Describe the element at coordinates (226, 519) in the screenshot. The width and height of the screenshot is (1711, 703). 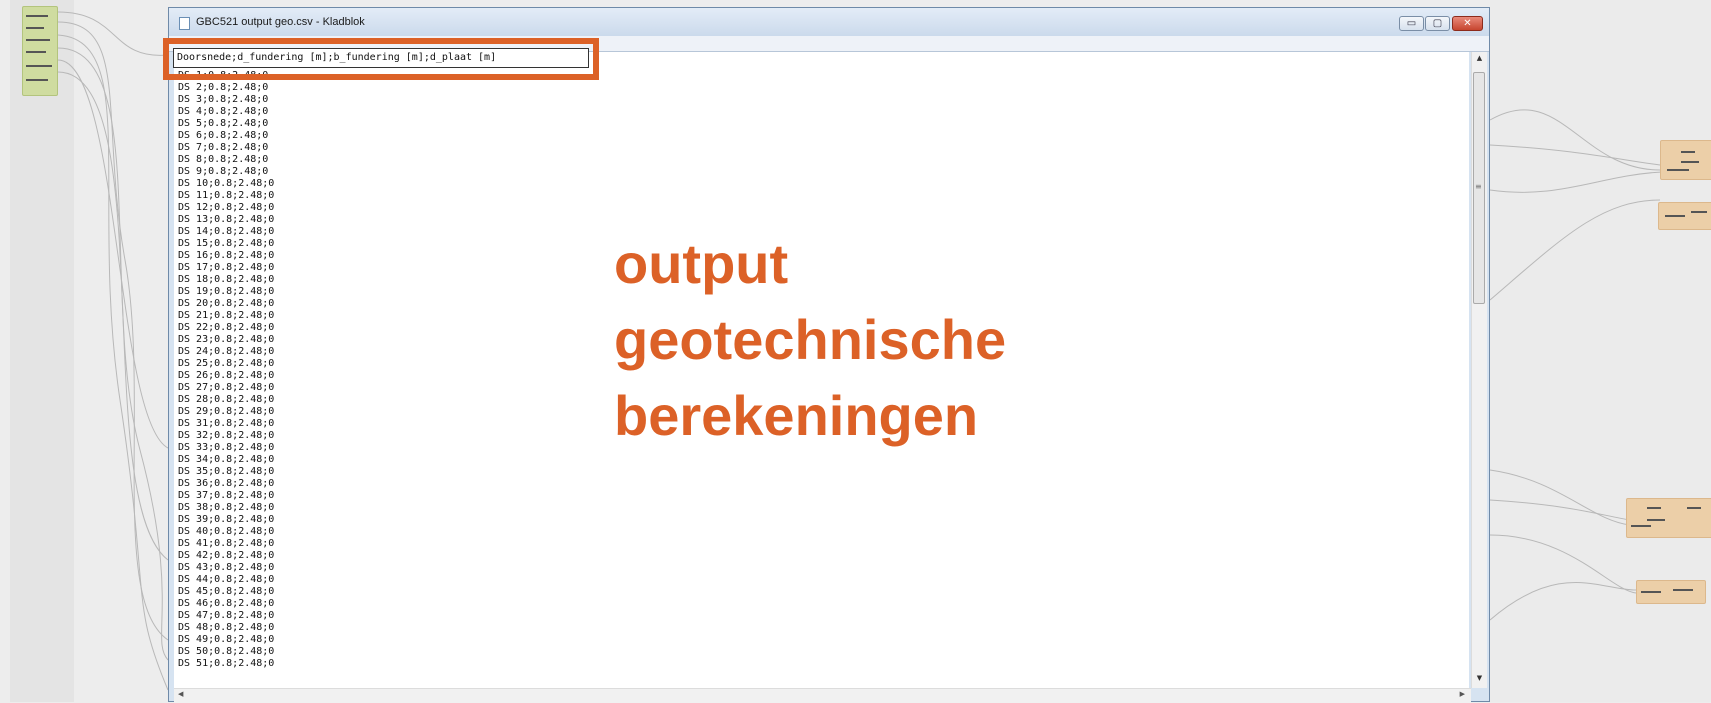
I see `file-line: DS 39;0.8;2.48;0` at that location.